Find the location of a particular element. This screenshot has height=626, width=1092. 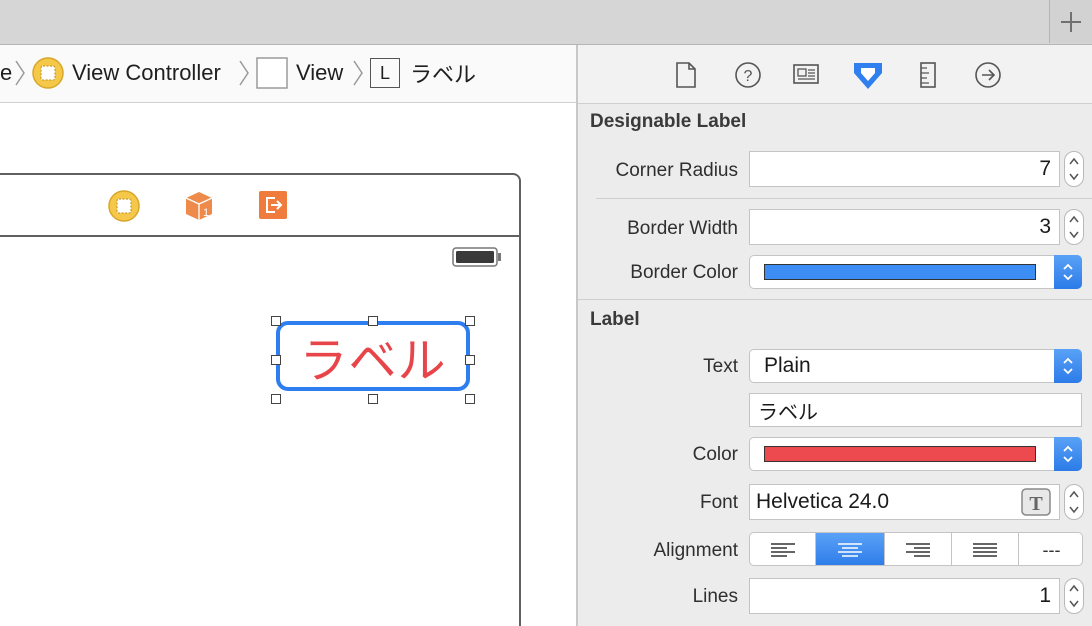

corner-radius-stepper is located at coordinates (1074, 169).